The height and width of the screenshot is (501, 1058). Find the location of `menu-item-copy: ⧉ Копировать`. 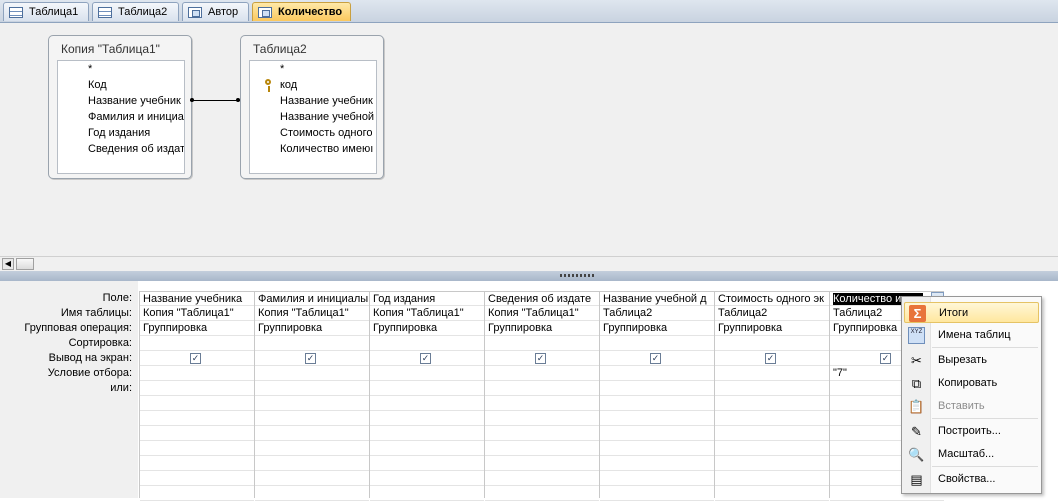

menu-item-copy: ⧉ Копировать is located at coordinates (971, 383).